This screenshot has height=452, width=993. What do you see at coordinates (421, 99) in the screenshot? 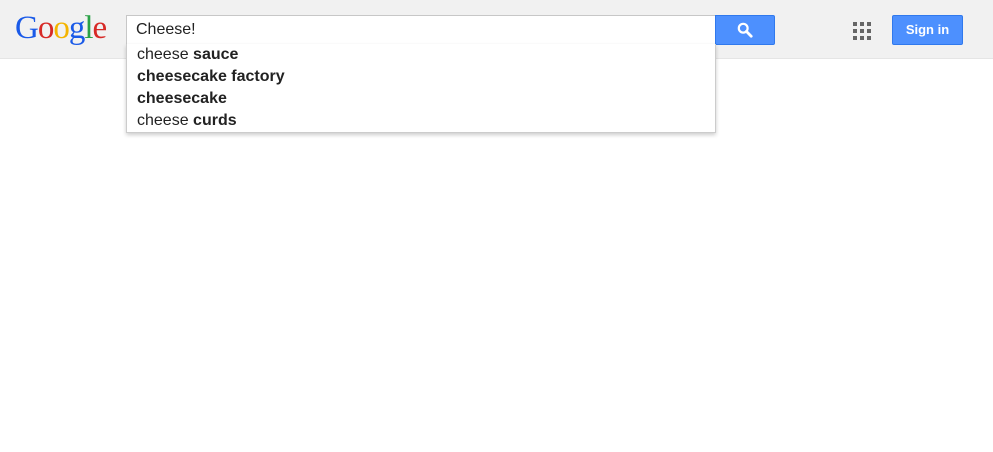
I see `suggestion-item: cheesecake` at bounding box center [421, 99].